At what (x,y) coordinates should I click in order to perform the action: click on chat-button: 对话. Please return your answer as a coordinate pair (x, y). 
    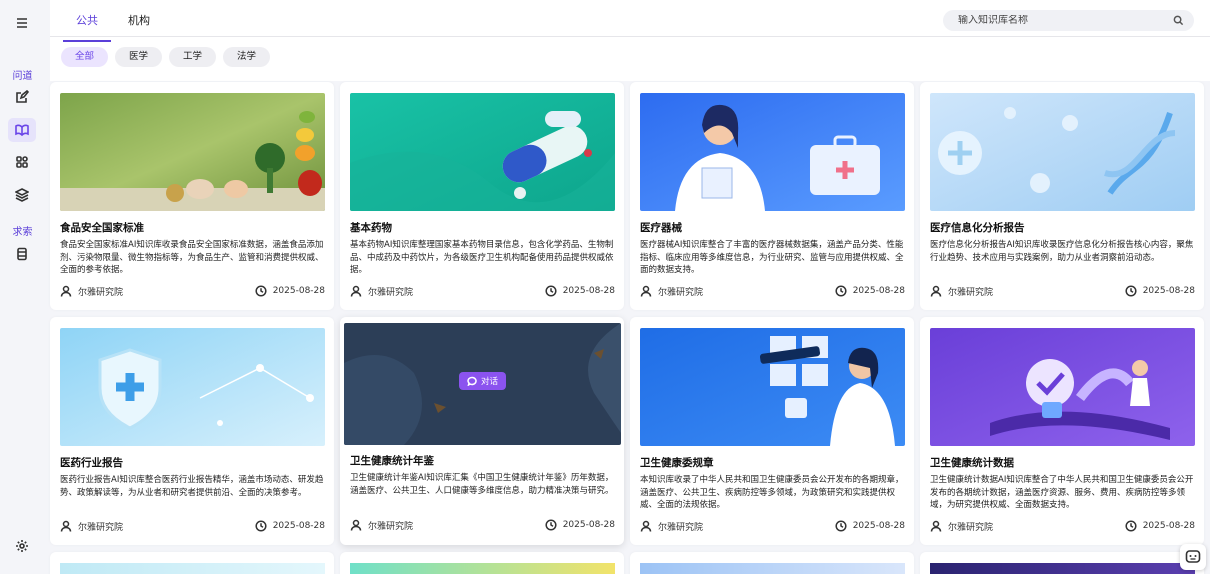
    Looking at the image, I should click on (483, 381).